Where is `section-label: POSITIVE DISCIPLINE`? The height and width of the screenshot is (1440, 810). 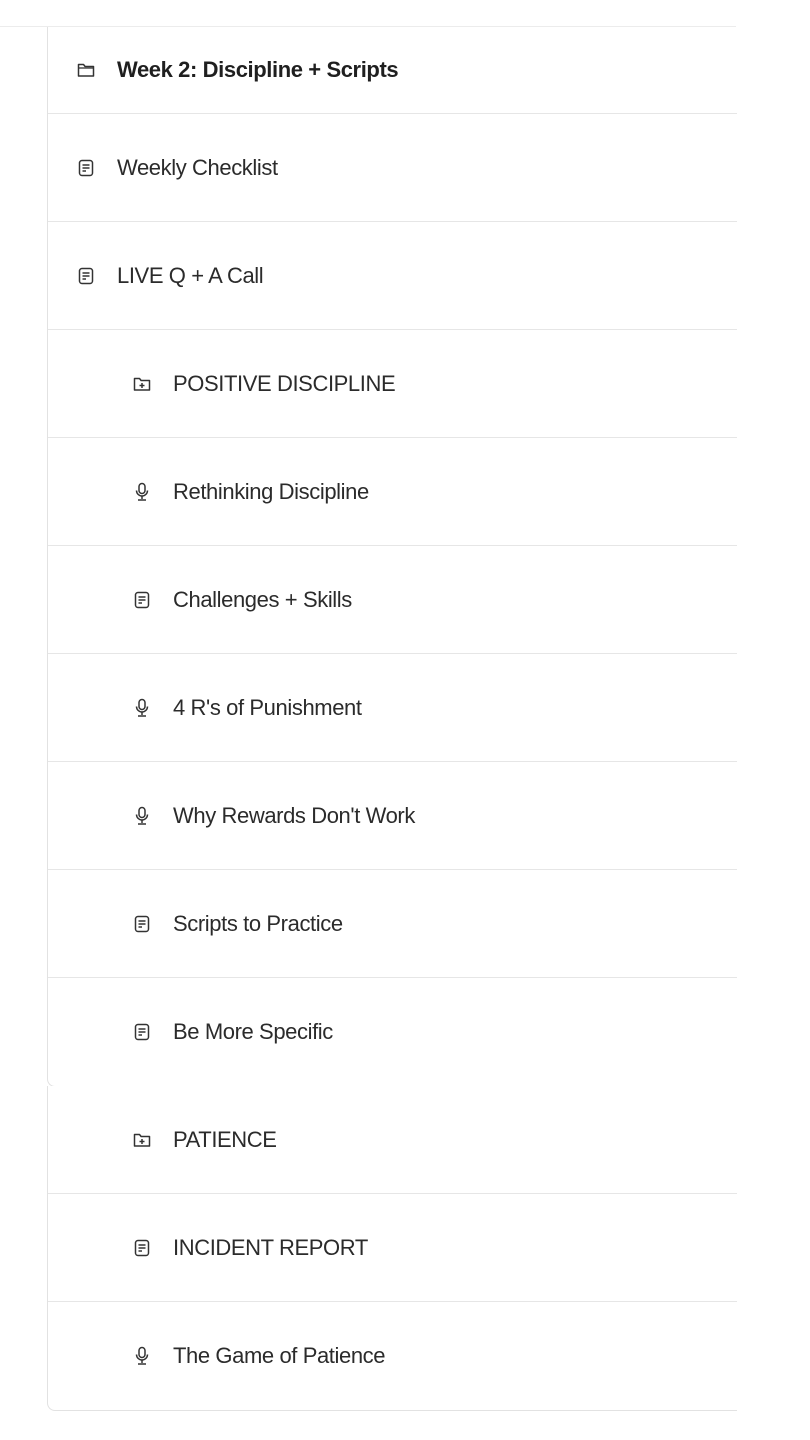 section-label: POSITIVE DISCIPLINE is located at coordinates (284, 383).